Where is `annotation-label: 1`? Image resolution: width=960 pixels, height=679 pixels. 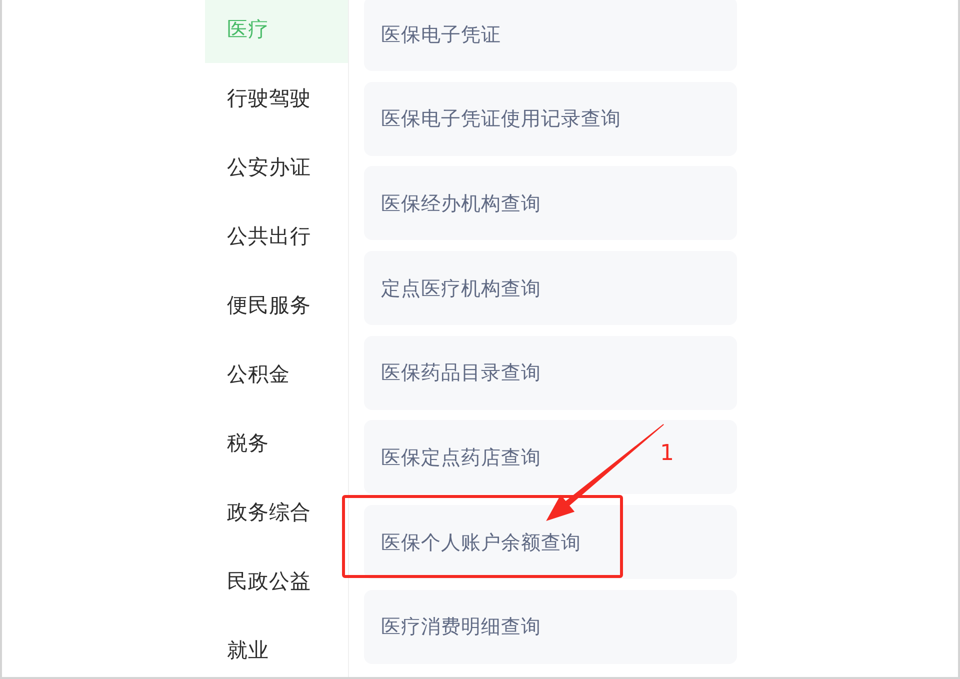
annotation-label: 1 is located at coordinates (667, 454).